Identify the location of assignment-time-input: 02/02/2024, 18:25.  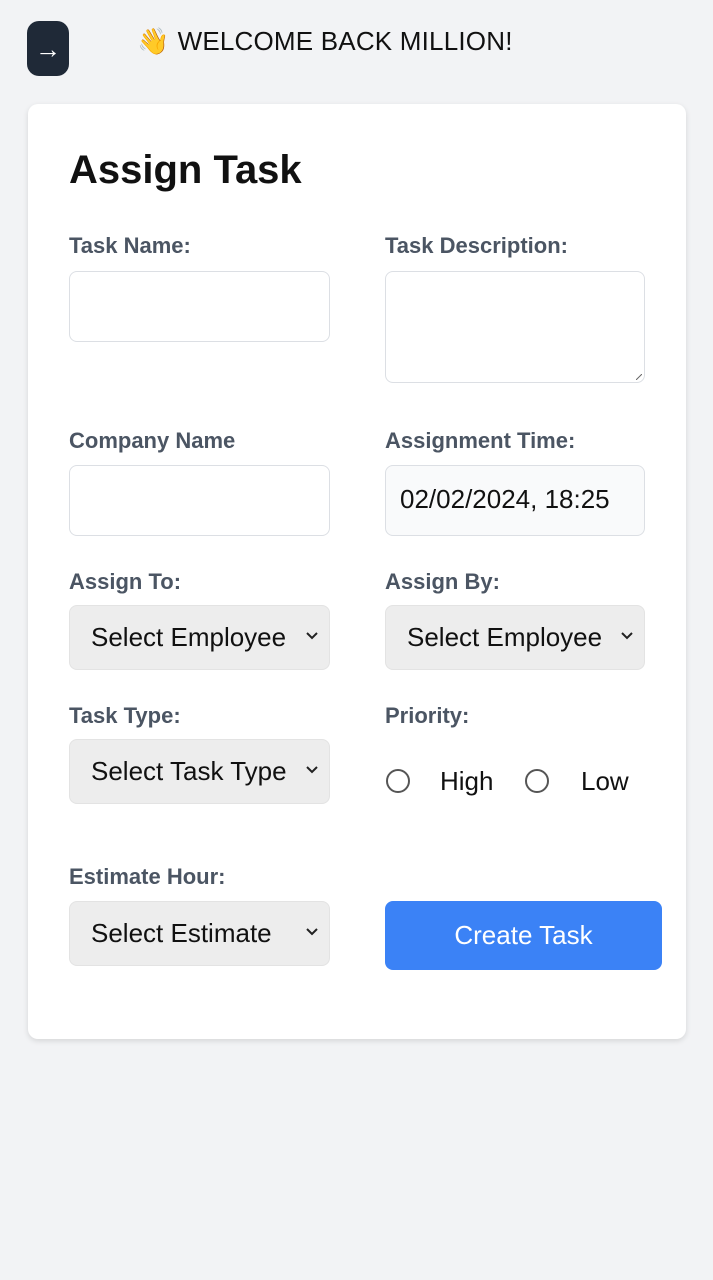
(515, 500).